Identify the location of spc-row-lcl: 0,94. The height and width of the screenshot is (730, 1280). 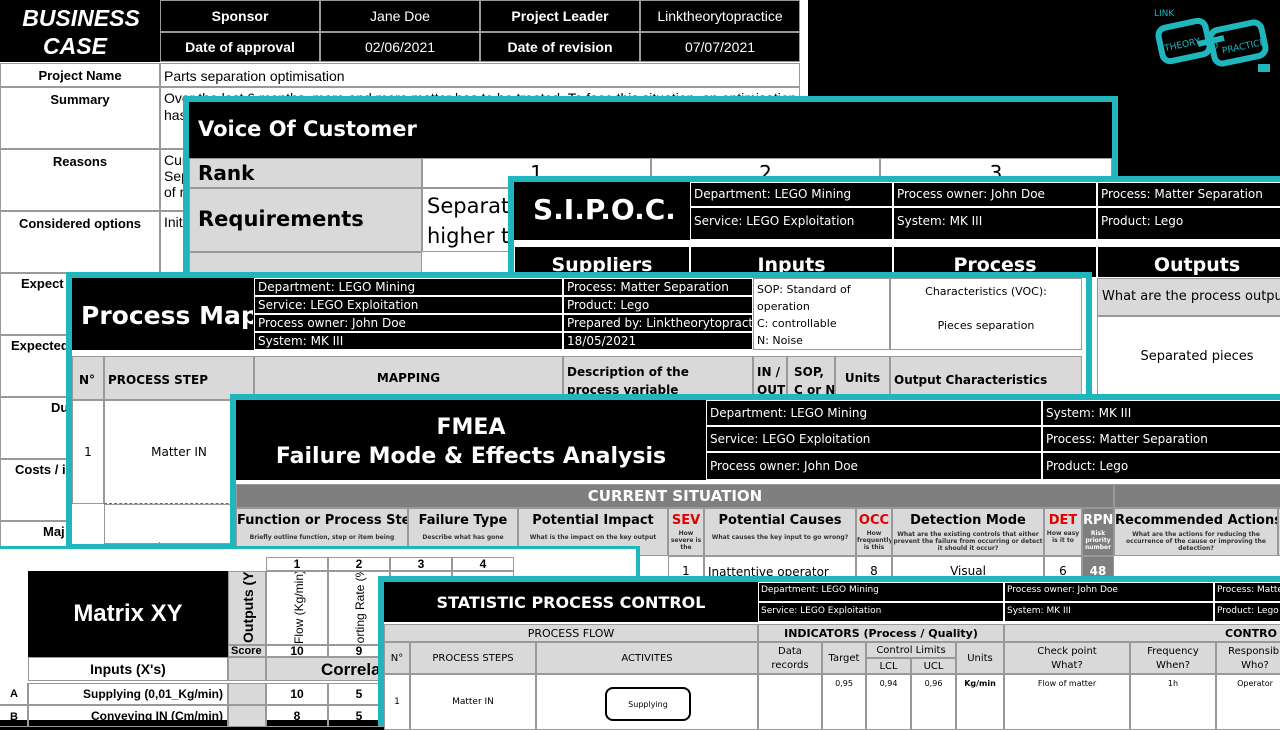
(888, 702).